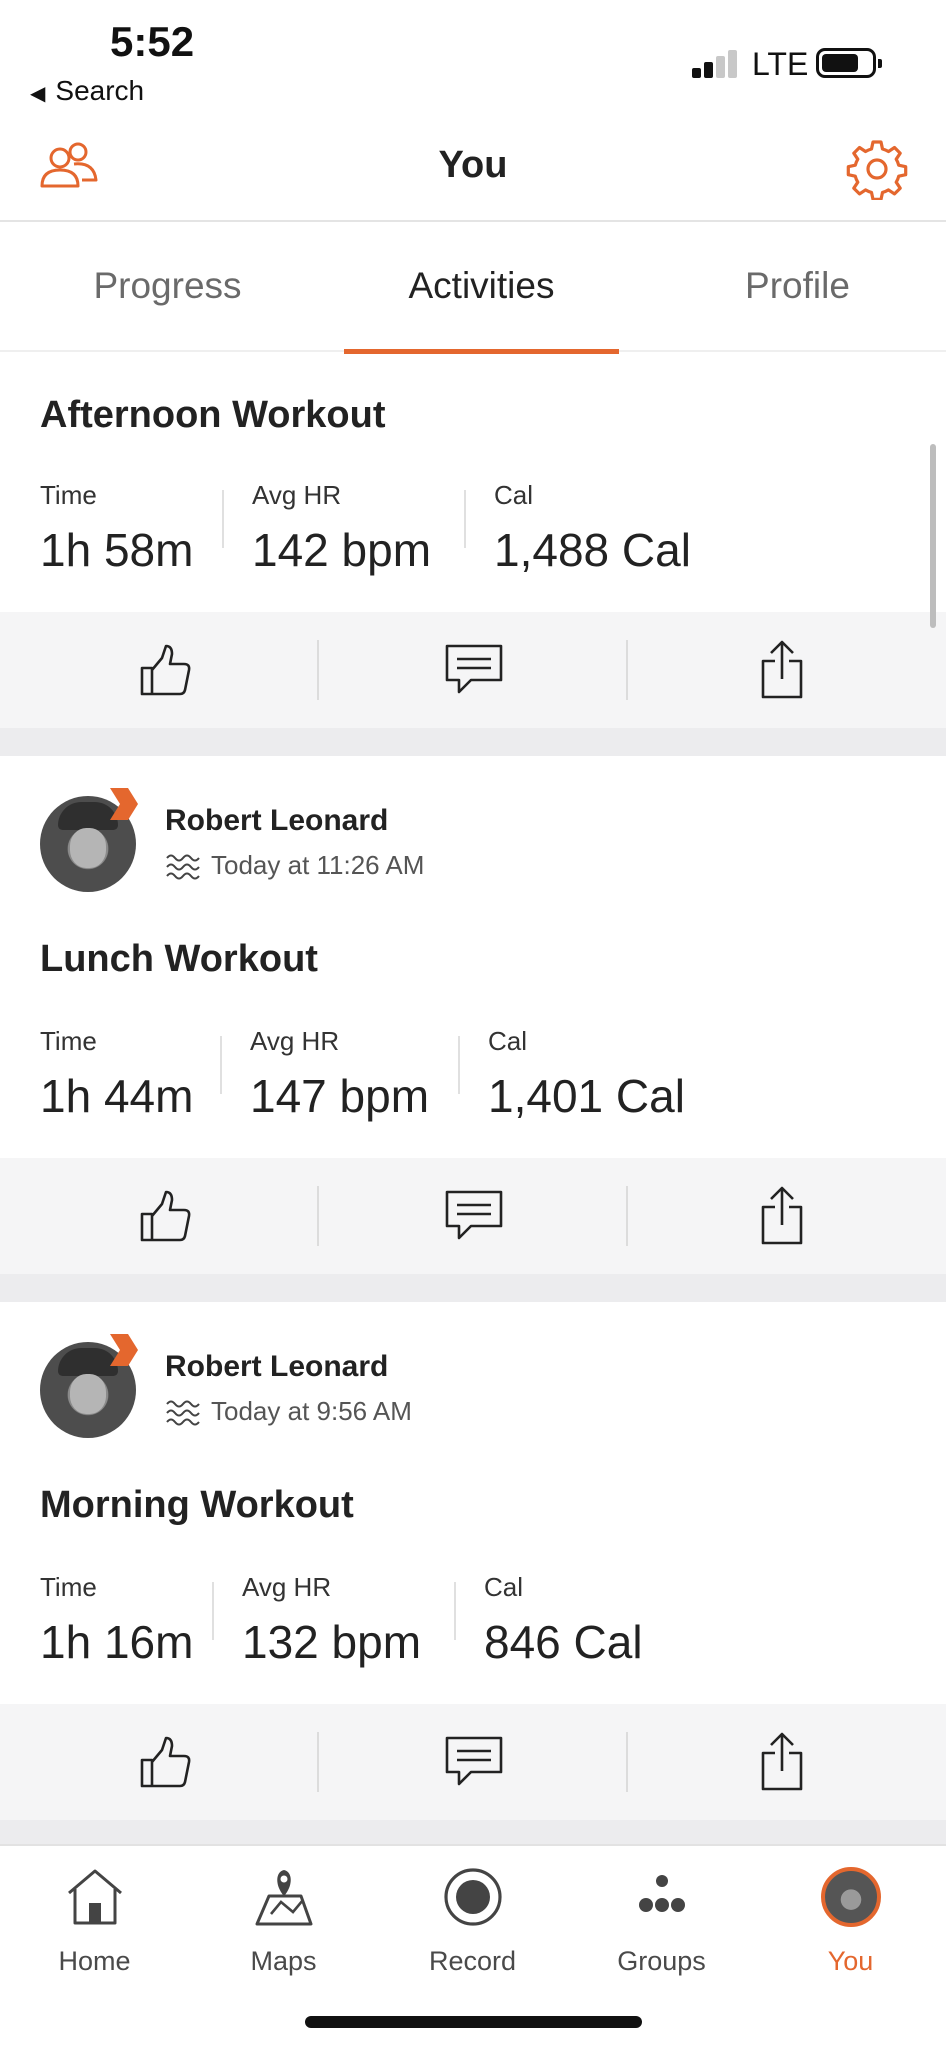 The width and height of the screenshot is (946, 2048). I want to click on stat-value: 1,401 Cal, so click(586, 1096).